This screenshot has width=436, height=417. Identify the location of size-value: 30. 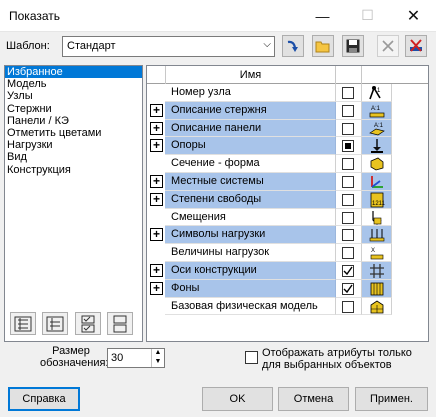
(117, 358).